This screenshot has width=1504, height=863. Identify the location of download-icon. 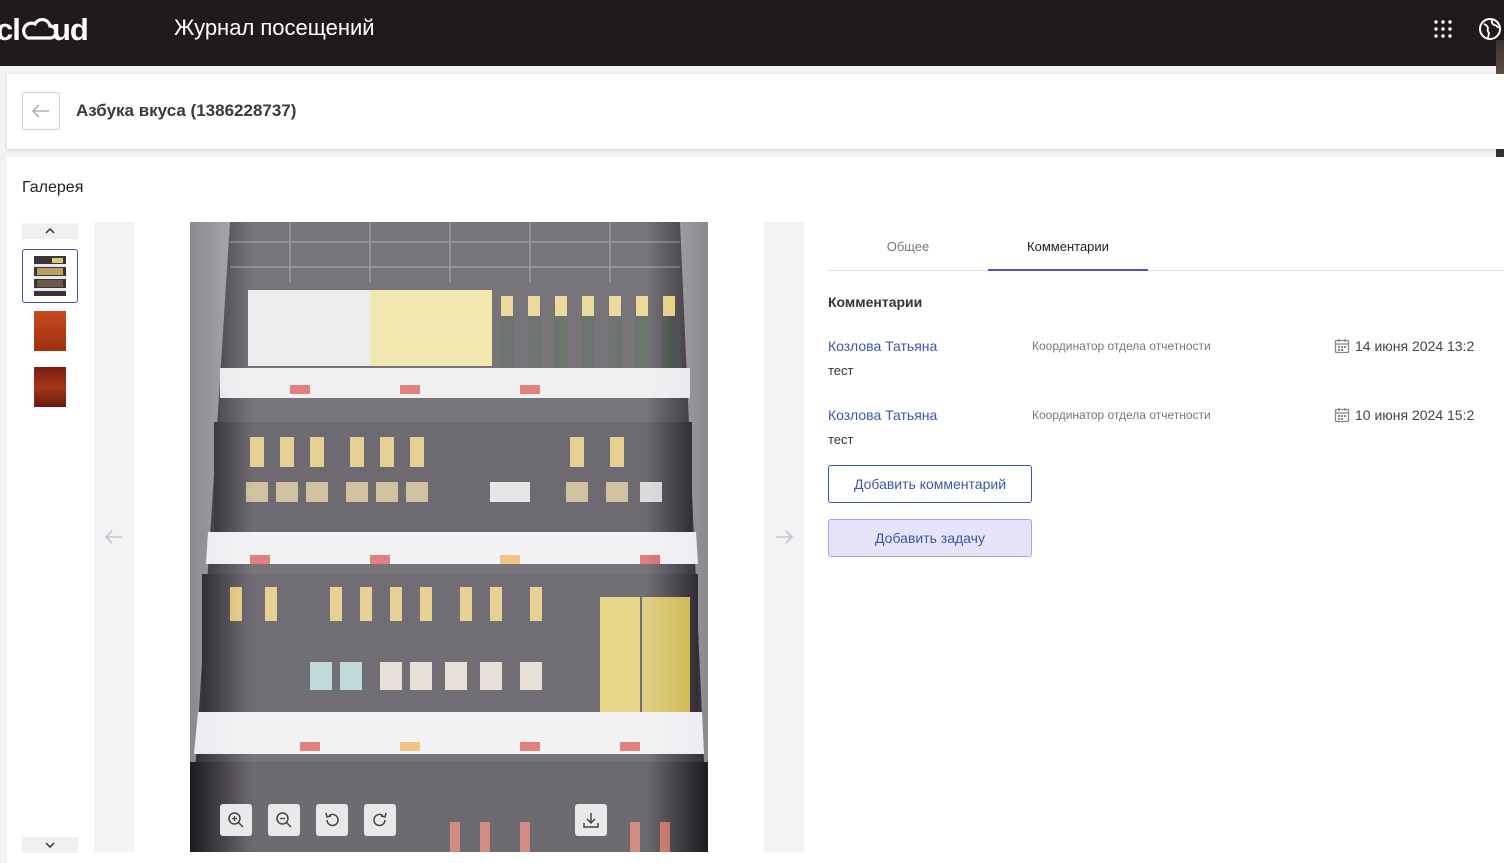
(591, 820).